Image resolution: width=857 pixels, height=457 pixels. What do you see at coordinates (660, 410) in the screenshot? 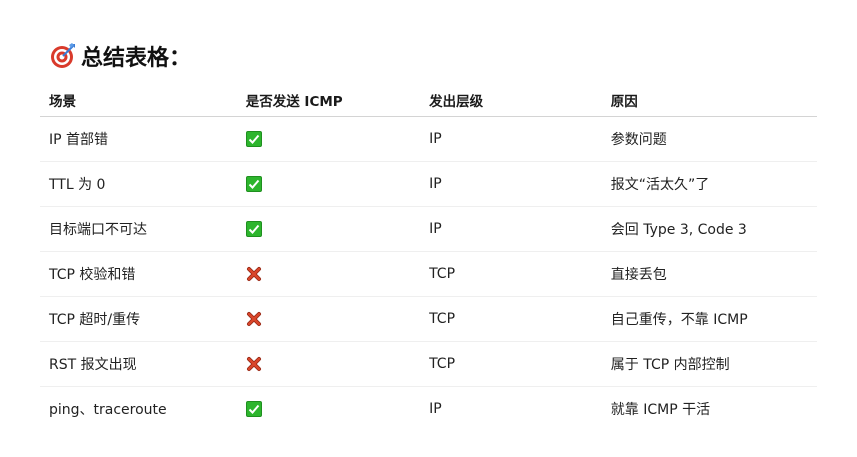
I see `cell-reason: 就靠 ICMP 干活` at bounding box center [660, 410].